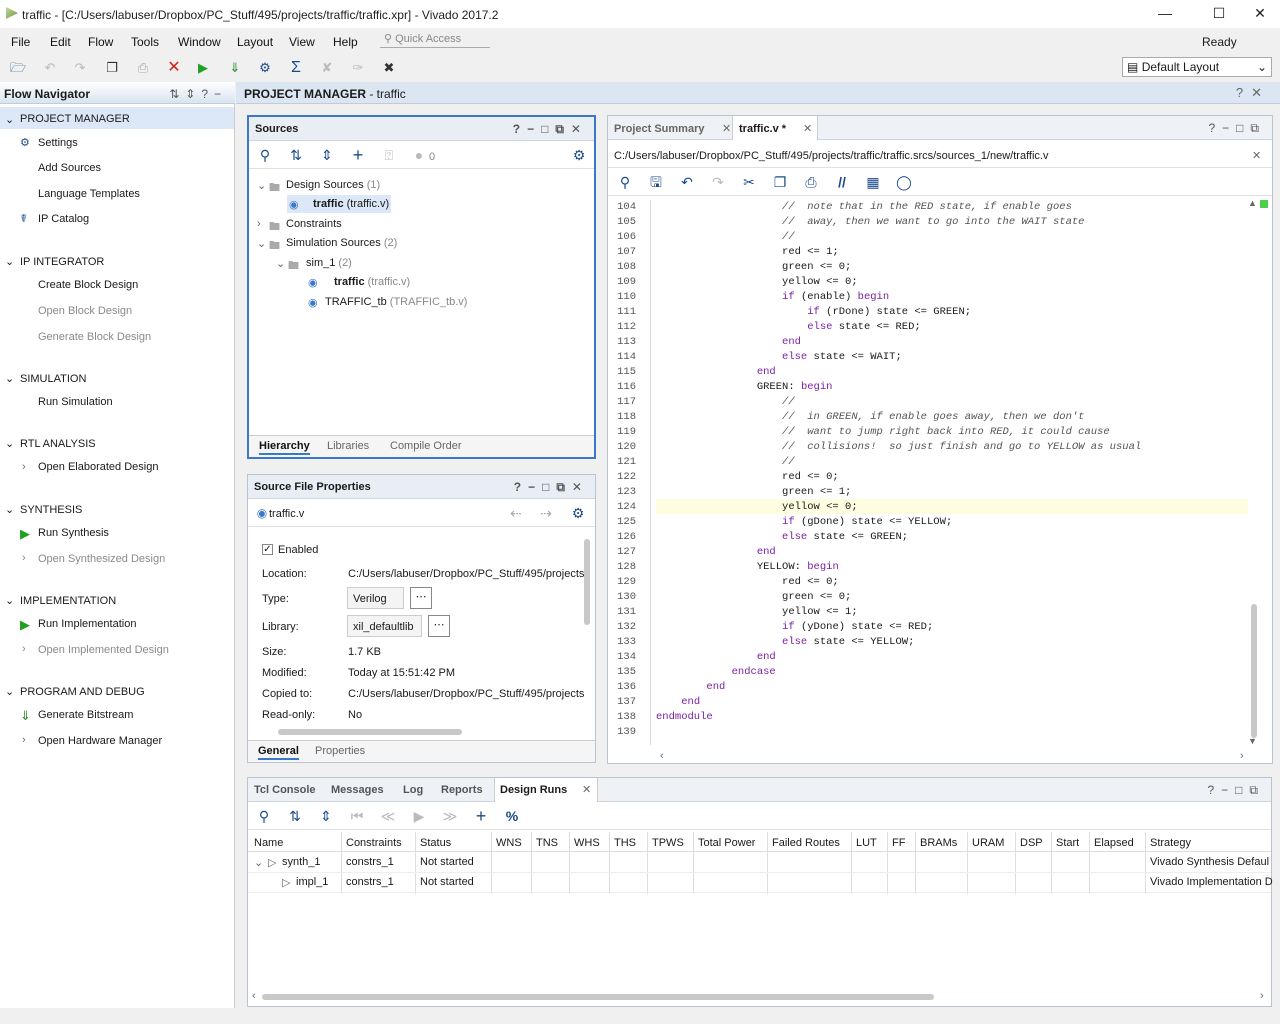 Image resolution: width=1280 pixels, height=1024 pixels. Describe the element at coordinates (928, 372) in the screenshot. I see `code-line: 115 end` at that location.